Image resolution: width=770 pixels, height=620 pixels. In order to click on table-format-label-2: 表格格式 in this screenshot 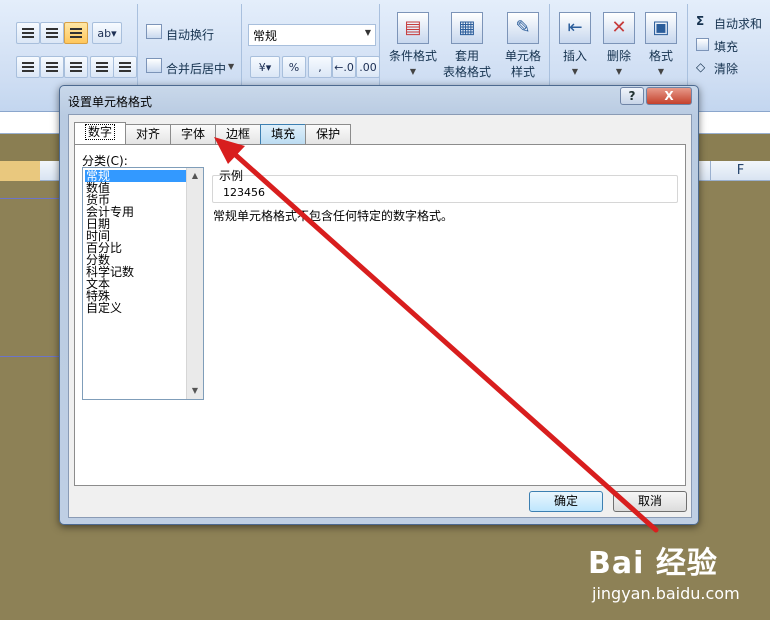, I will do `click(466, 72)`.